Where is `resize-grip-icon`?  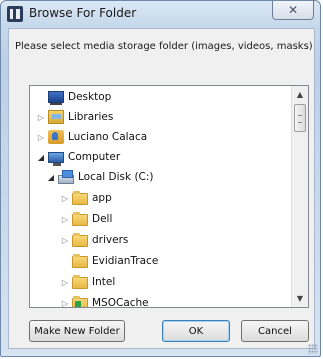
resize-grip-icon is located at coordinates (313, 349).